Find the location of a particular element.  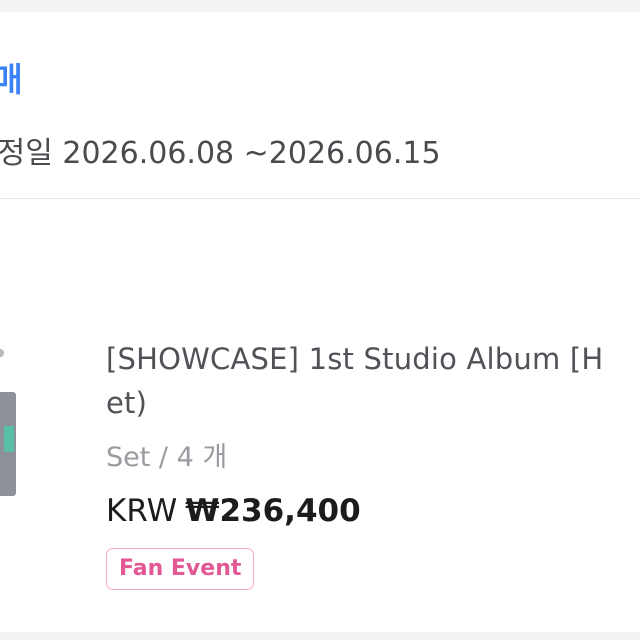

sale-status-label: 판매 is located at coordinates (11, 79).